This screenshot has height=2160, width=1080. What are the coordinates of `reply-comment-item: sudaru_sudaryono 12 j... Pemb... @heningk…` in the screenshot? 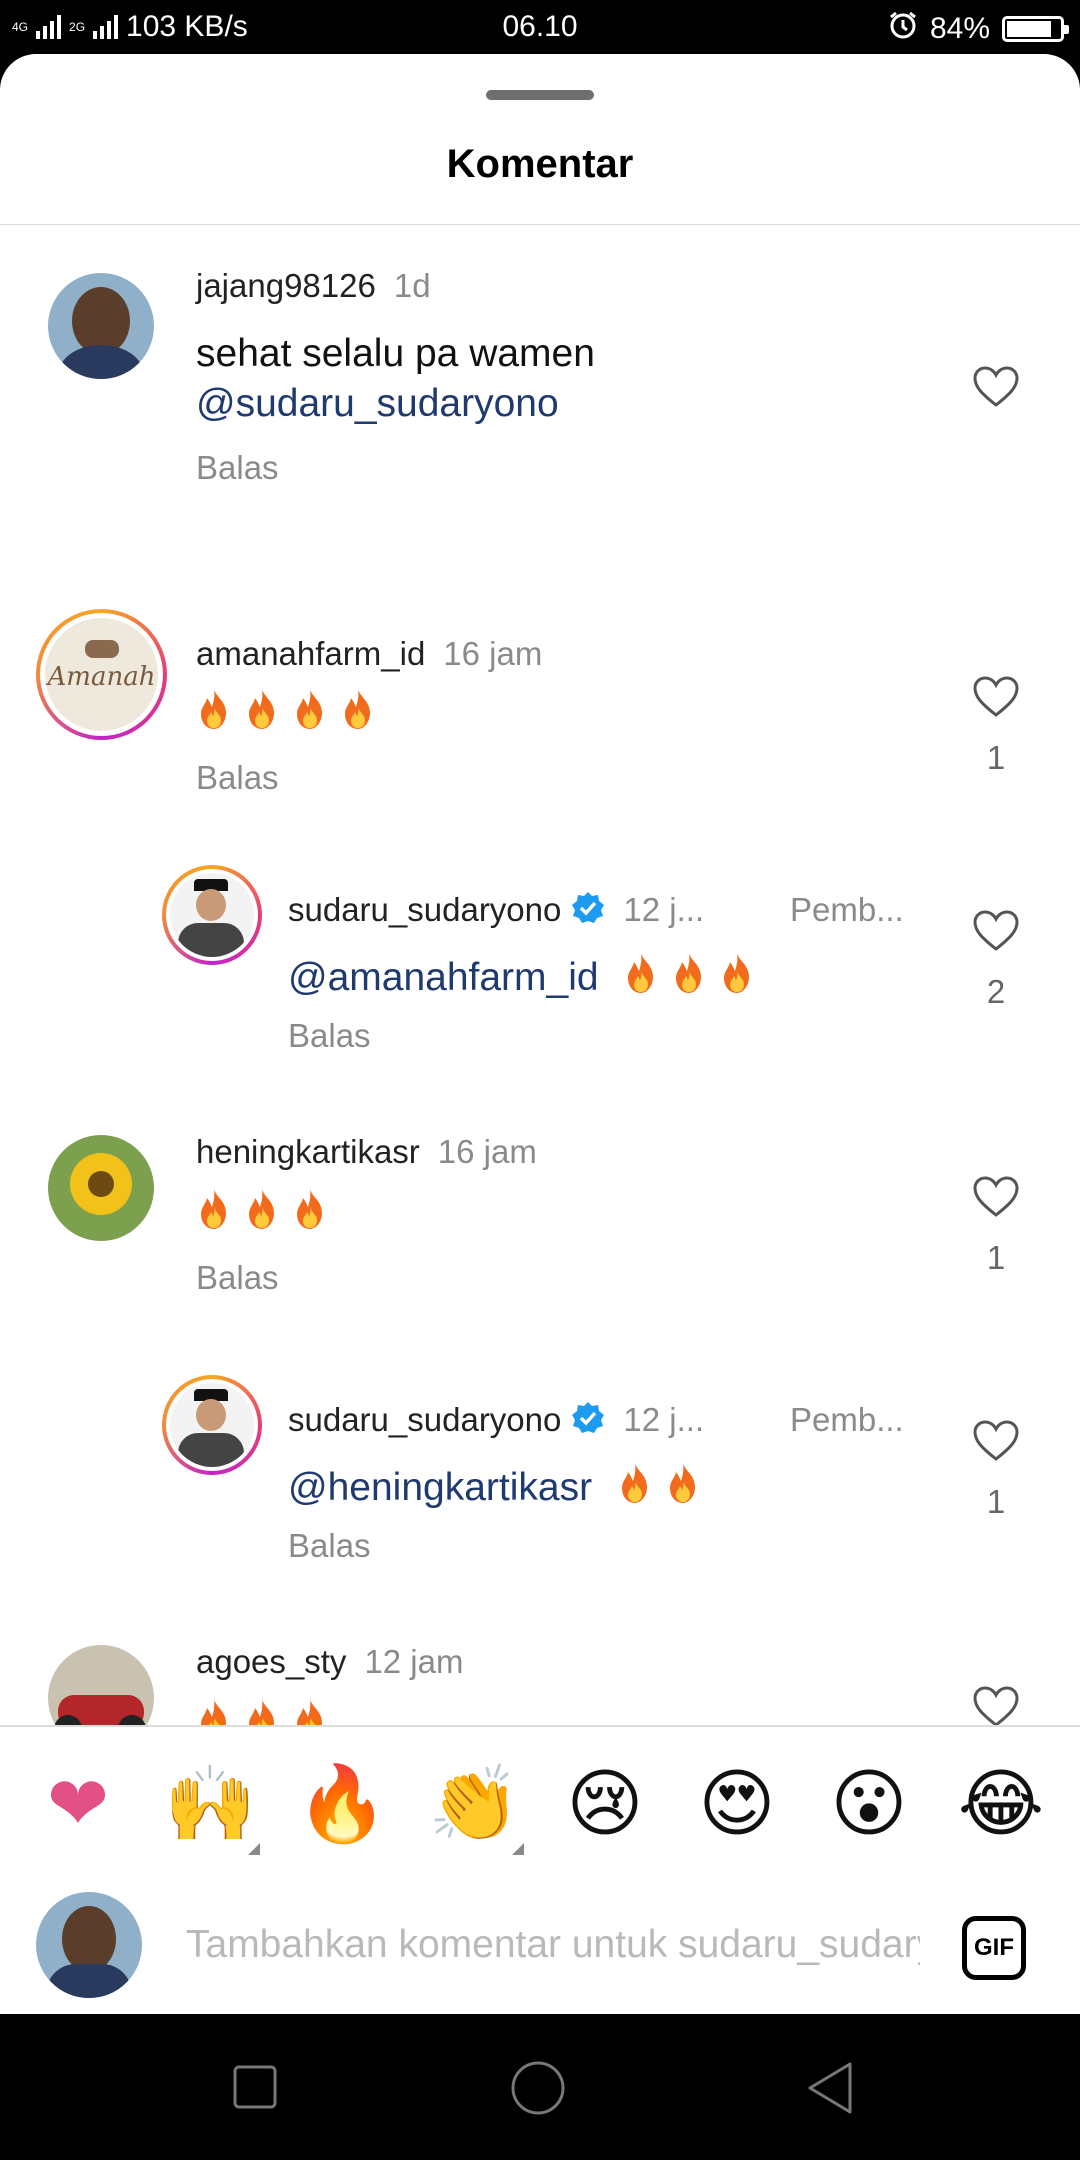 It's located at (540, 1490).